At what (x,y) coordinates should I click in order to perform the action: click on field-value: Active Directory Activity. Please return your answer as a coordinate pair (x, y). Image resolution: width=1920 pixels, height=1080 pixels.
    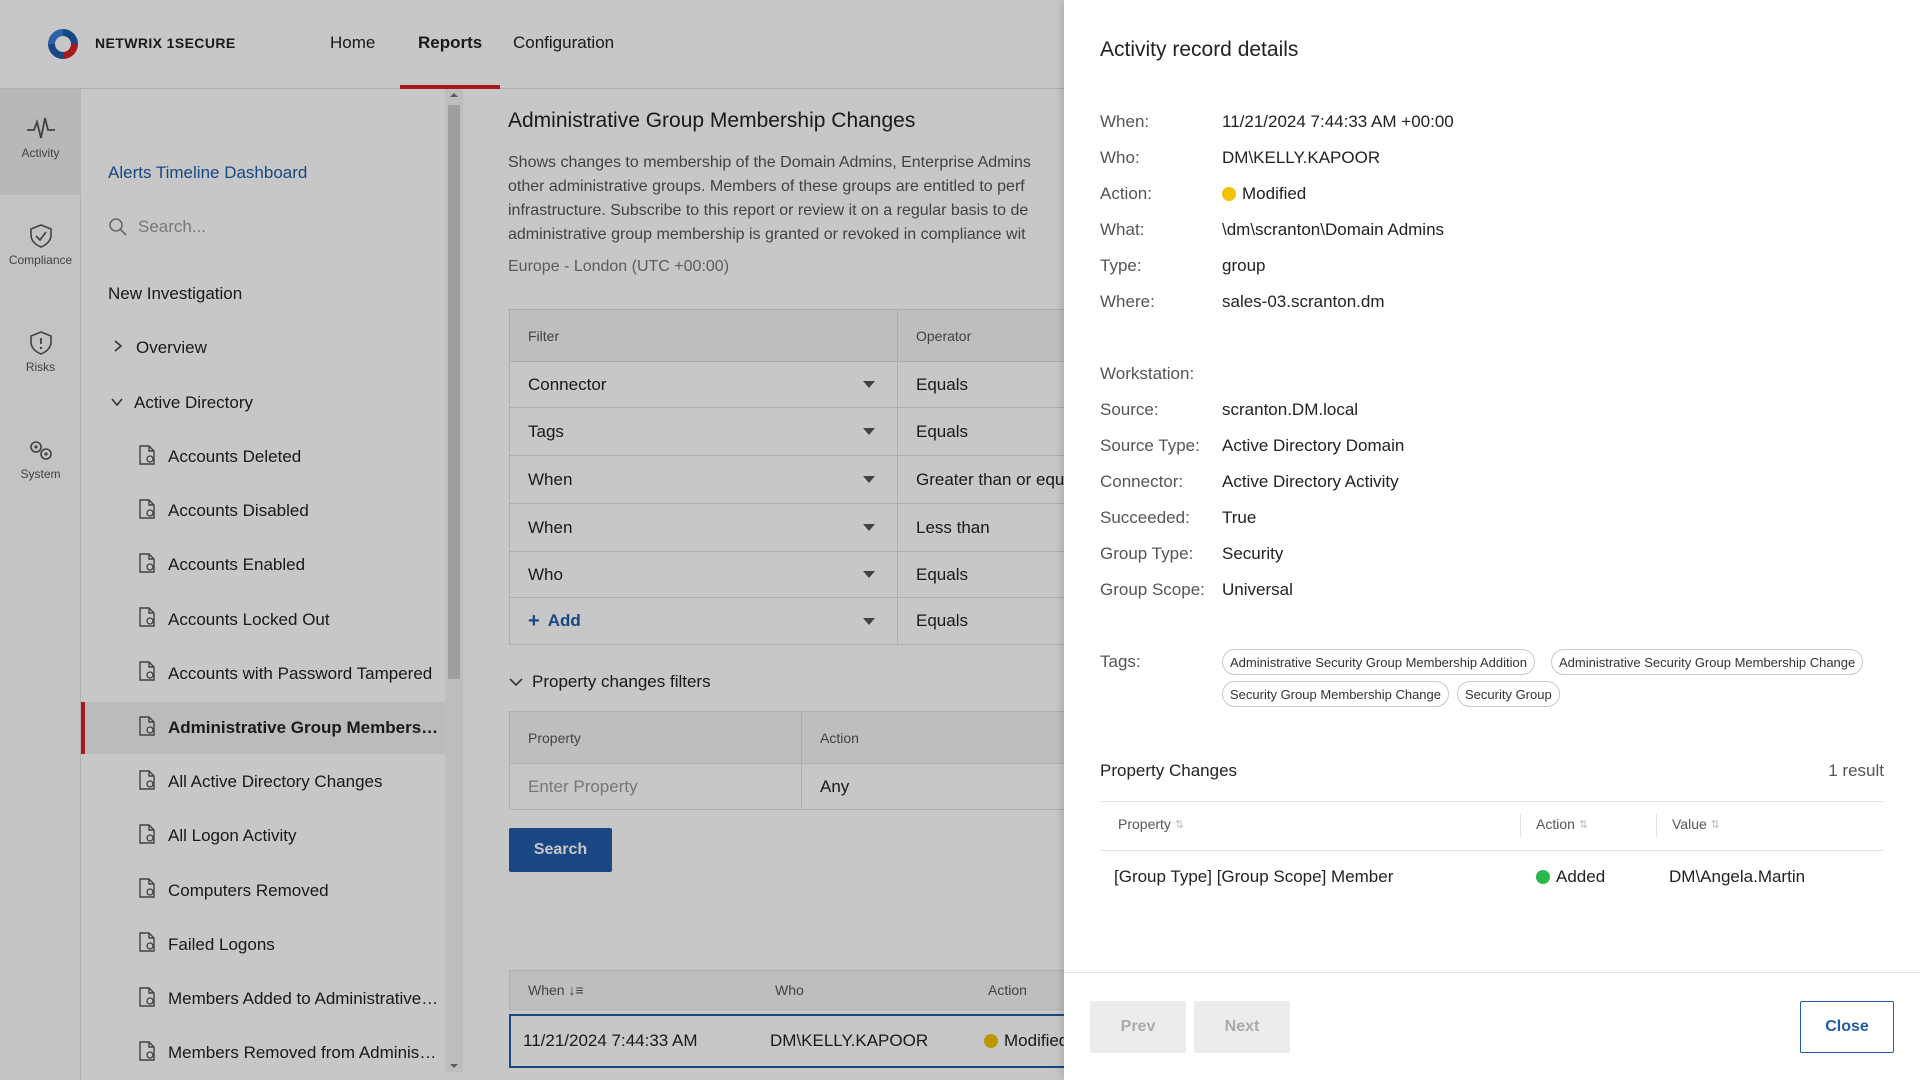
    Looking at the image, I should click on (1310, 481).